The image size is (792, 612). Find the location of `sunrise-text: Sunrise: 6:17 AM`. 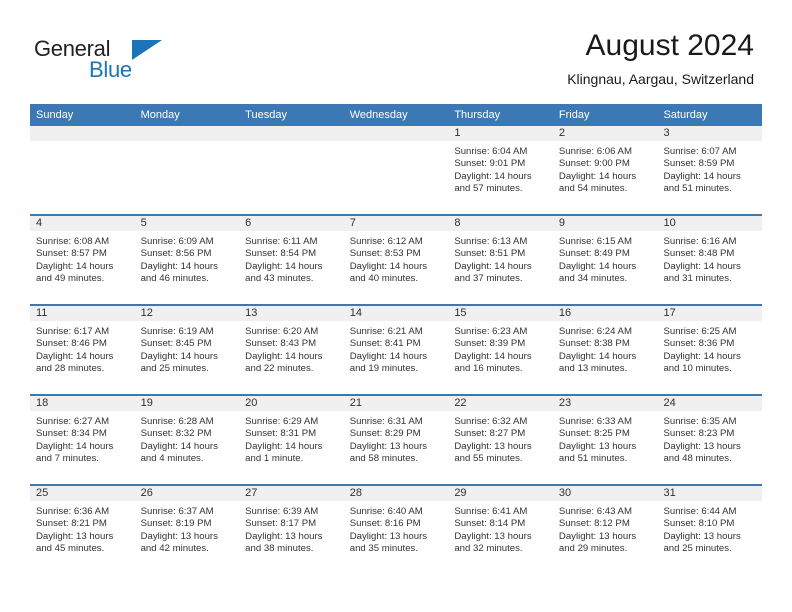

sunrise-text: Sunrise: 6:17 AM is located at coordinates (73, 331).